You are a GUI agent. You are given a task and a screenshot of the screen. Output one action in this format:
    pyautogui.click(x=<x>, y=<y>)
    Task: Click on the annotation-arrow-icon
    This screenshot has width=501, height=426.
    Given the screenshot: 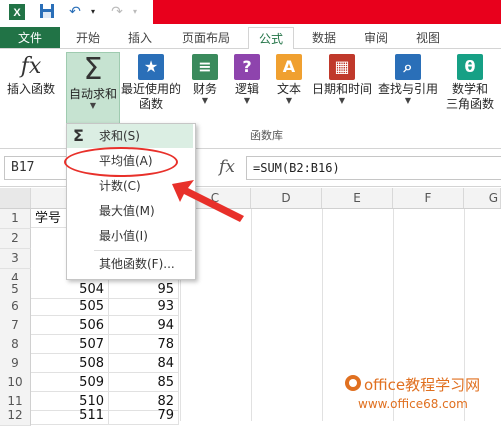 What is the action you would take?
    pyautogui.click(x=208, y=201)
    